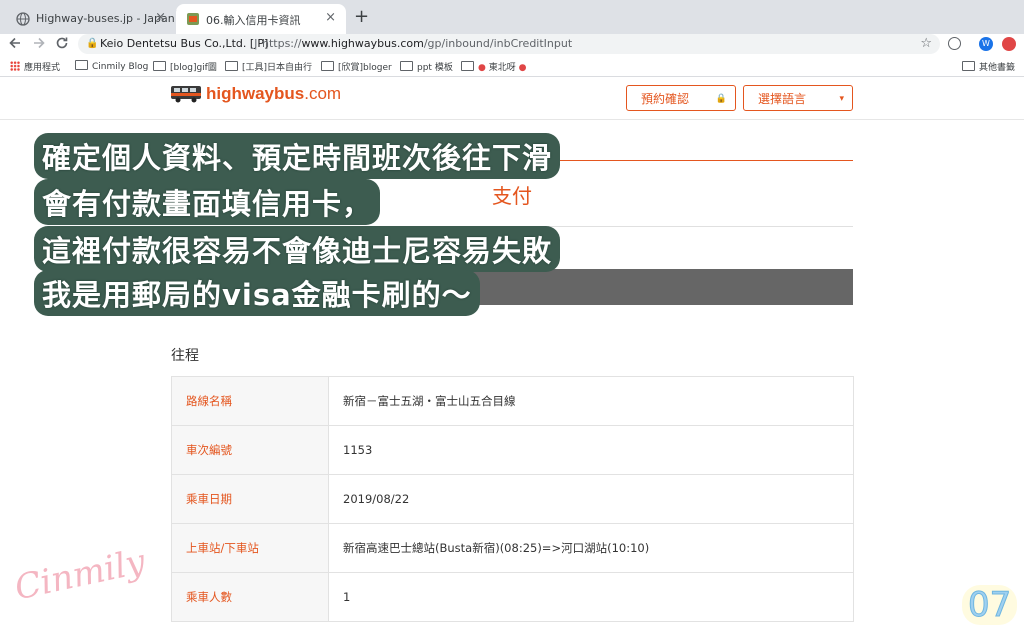  Describe the element at coordinates (798, 98) in the screenshot. I see `language-select-button: 選擇語言 ▾` at that location.